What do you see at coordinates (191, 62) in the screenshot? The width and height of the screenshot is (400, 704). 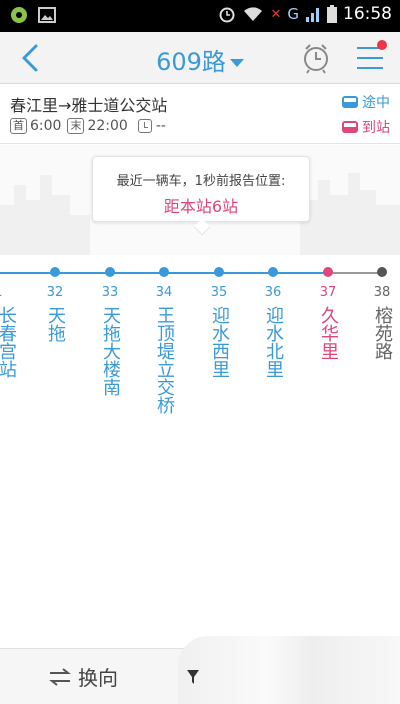 I see `route-title: 609路` at bounding box center [191, 62].